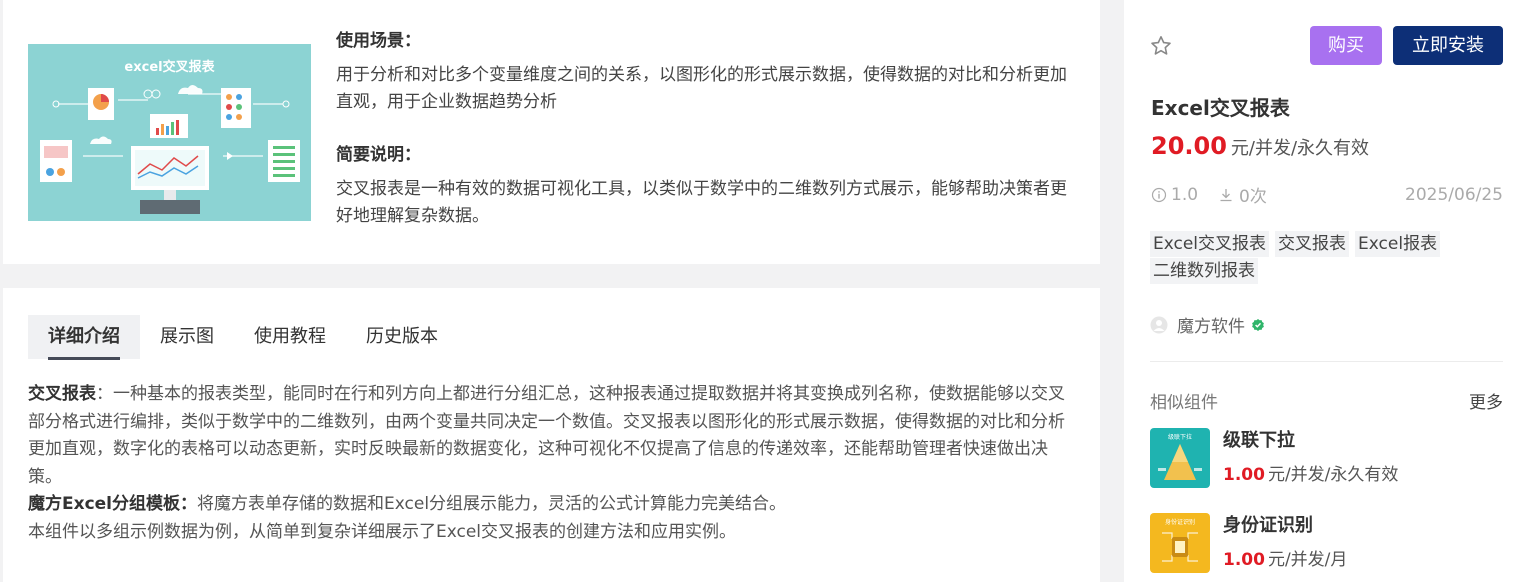 Image resolution: width=1520 pixels, height=582 pixels. Describe the element at coordinates (402, 337) in the screenshot. I see `tab-history: 历史版本` at that location.